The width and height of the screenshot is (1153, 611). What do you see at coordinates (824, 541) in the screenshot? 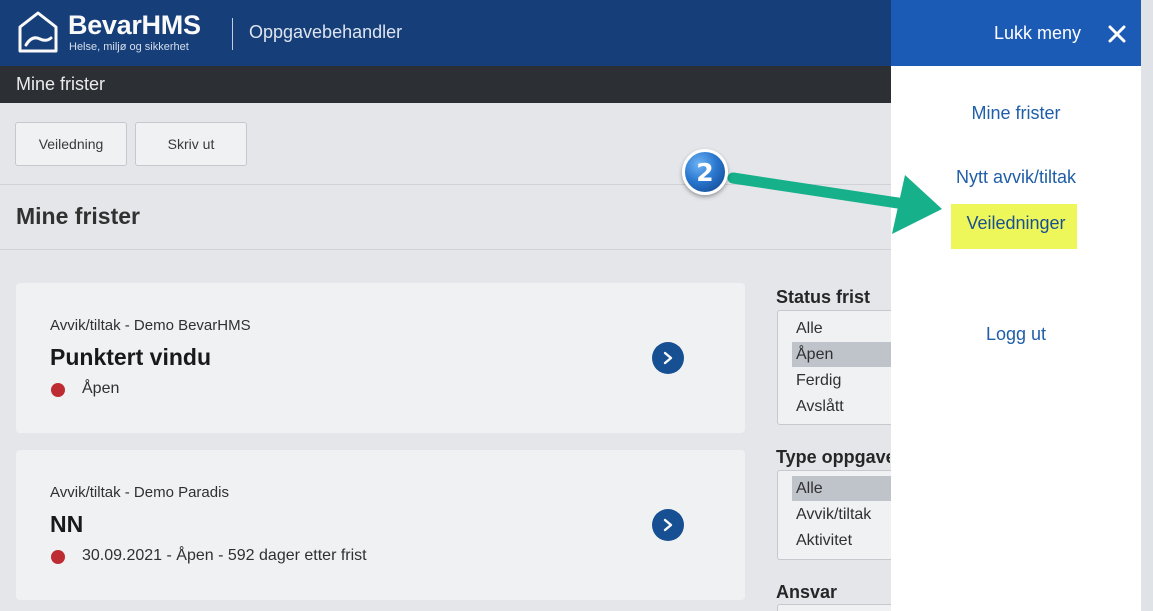
I see `filter-option: Aktivitet` at bounding box center [824, 541].